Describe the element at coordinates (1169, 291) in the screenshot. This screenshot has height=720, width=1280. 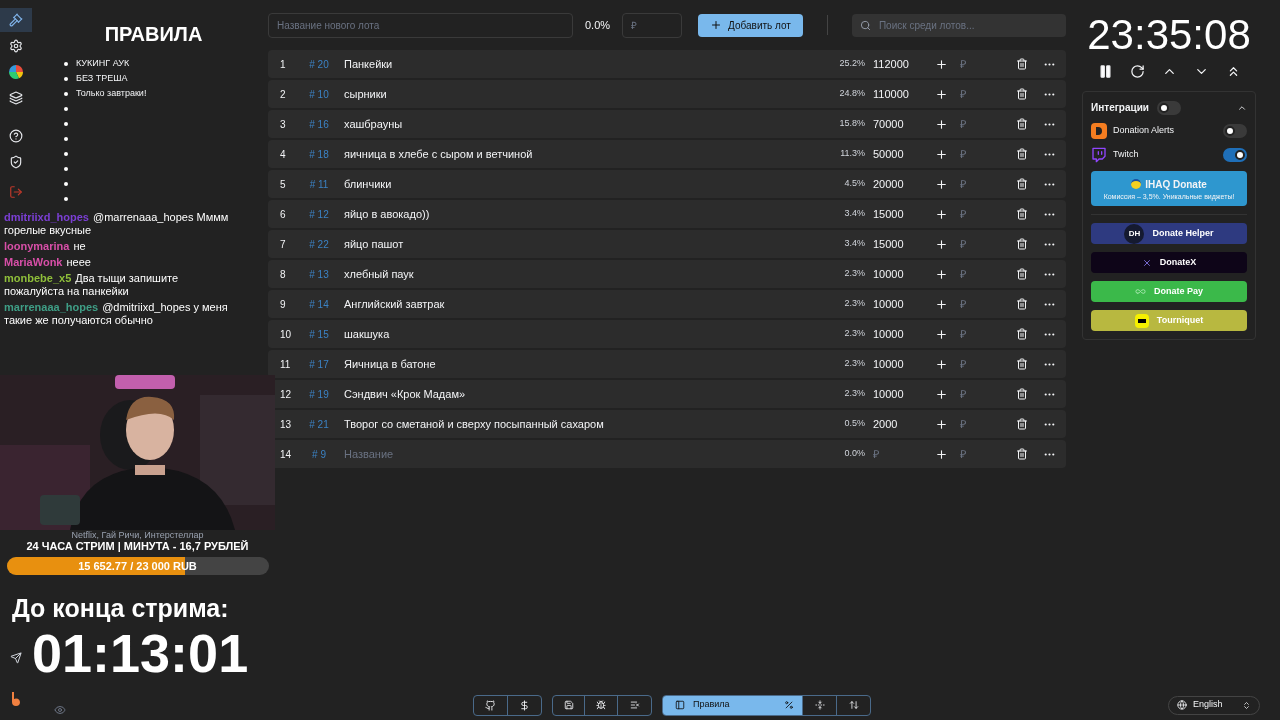
I see `donation-service-button: Donate Pay` at that location.